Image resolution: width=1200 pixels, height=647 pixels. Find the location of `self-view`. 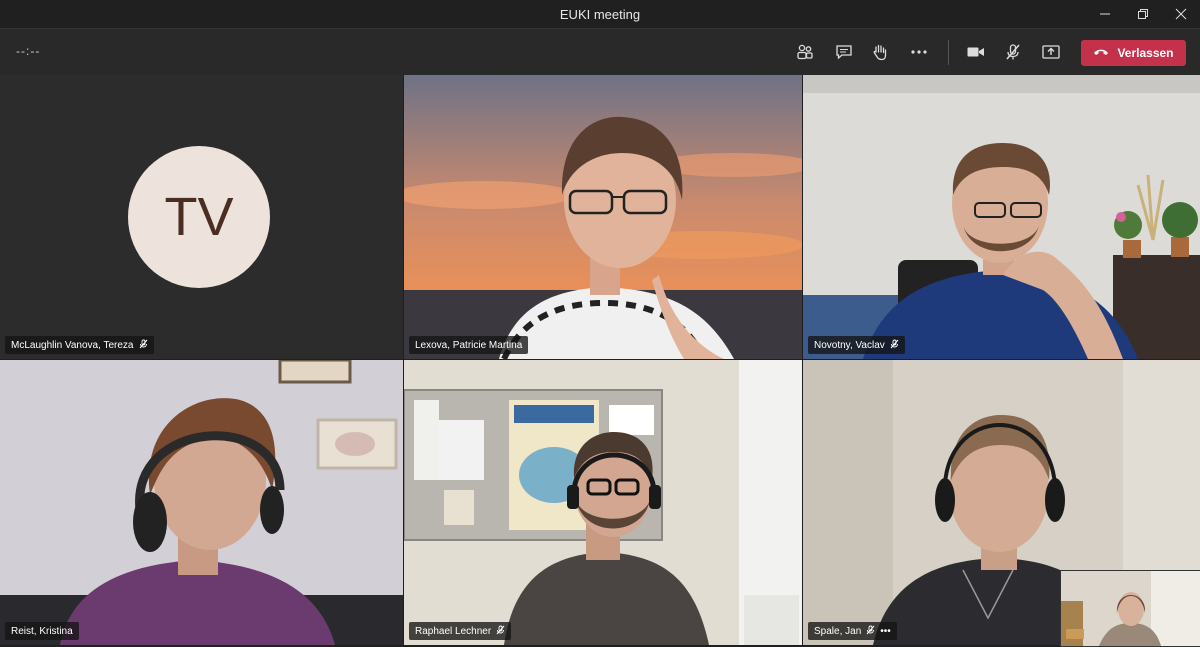

self-view is located at coordinates (1130, 608).